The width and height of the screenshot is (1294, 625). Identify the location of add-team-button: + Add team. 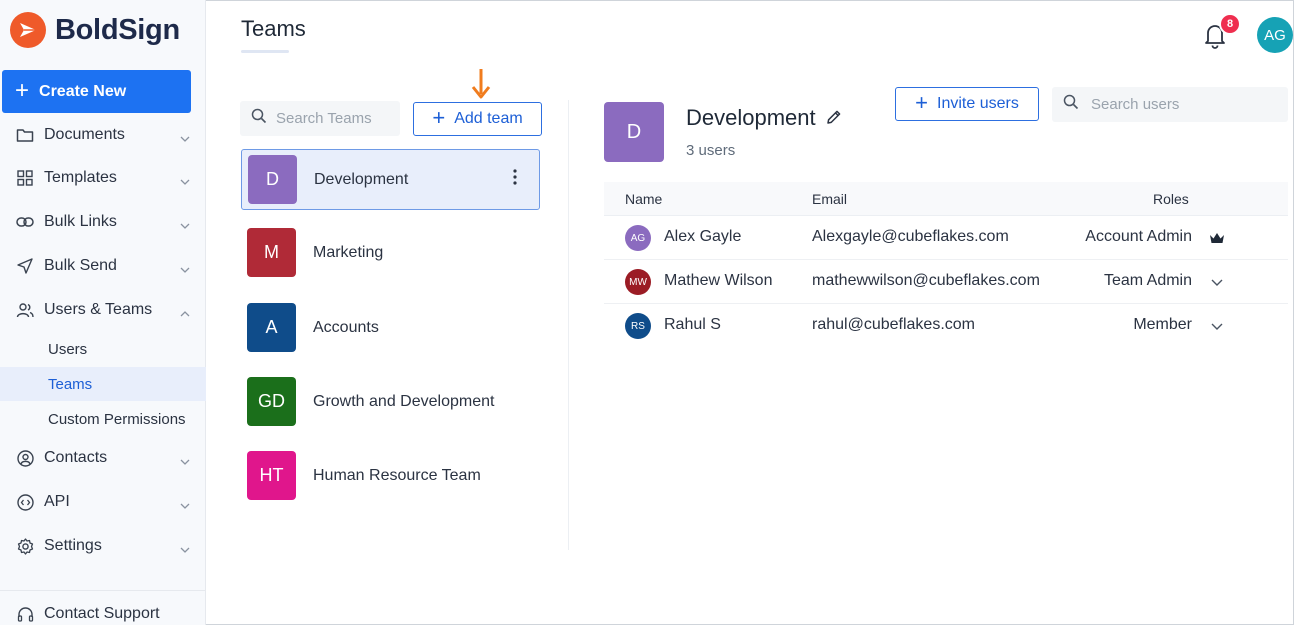
(477, 119).